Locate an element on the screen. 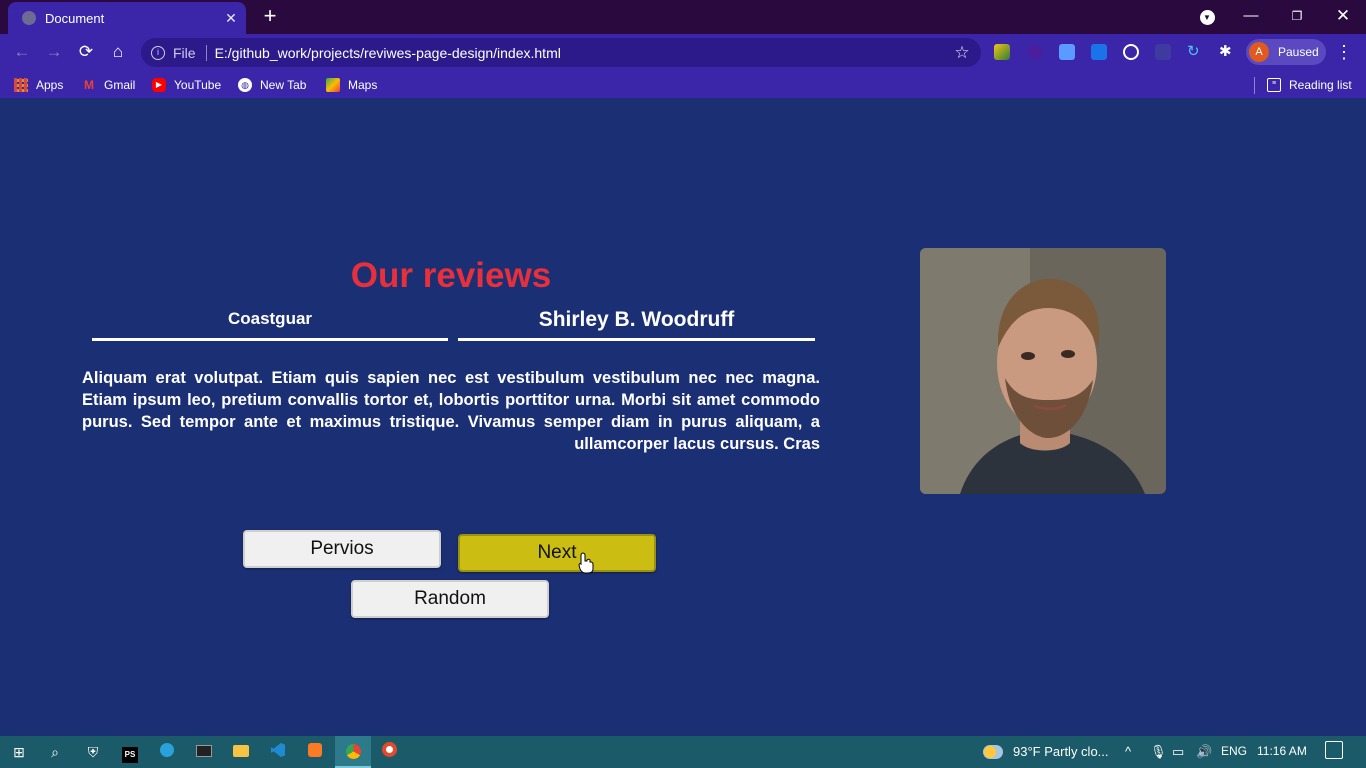 The width and height of the screenshot is (1366, 768). extension-3-icon is located at coordinates (1067, 52).